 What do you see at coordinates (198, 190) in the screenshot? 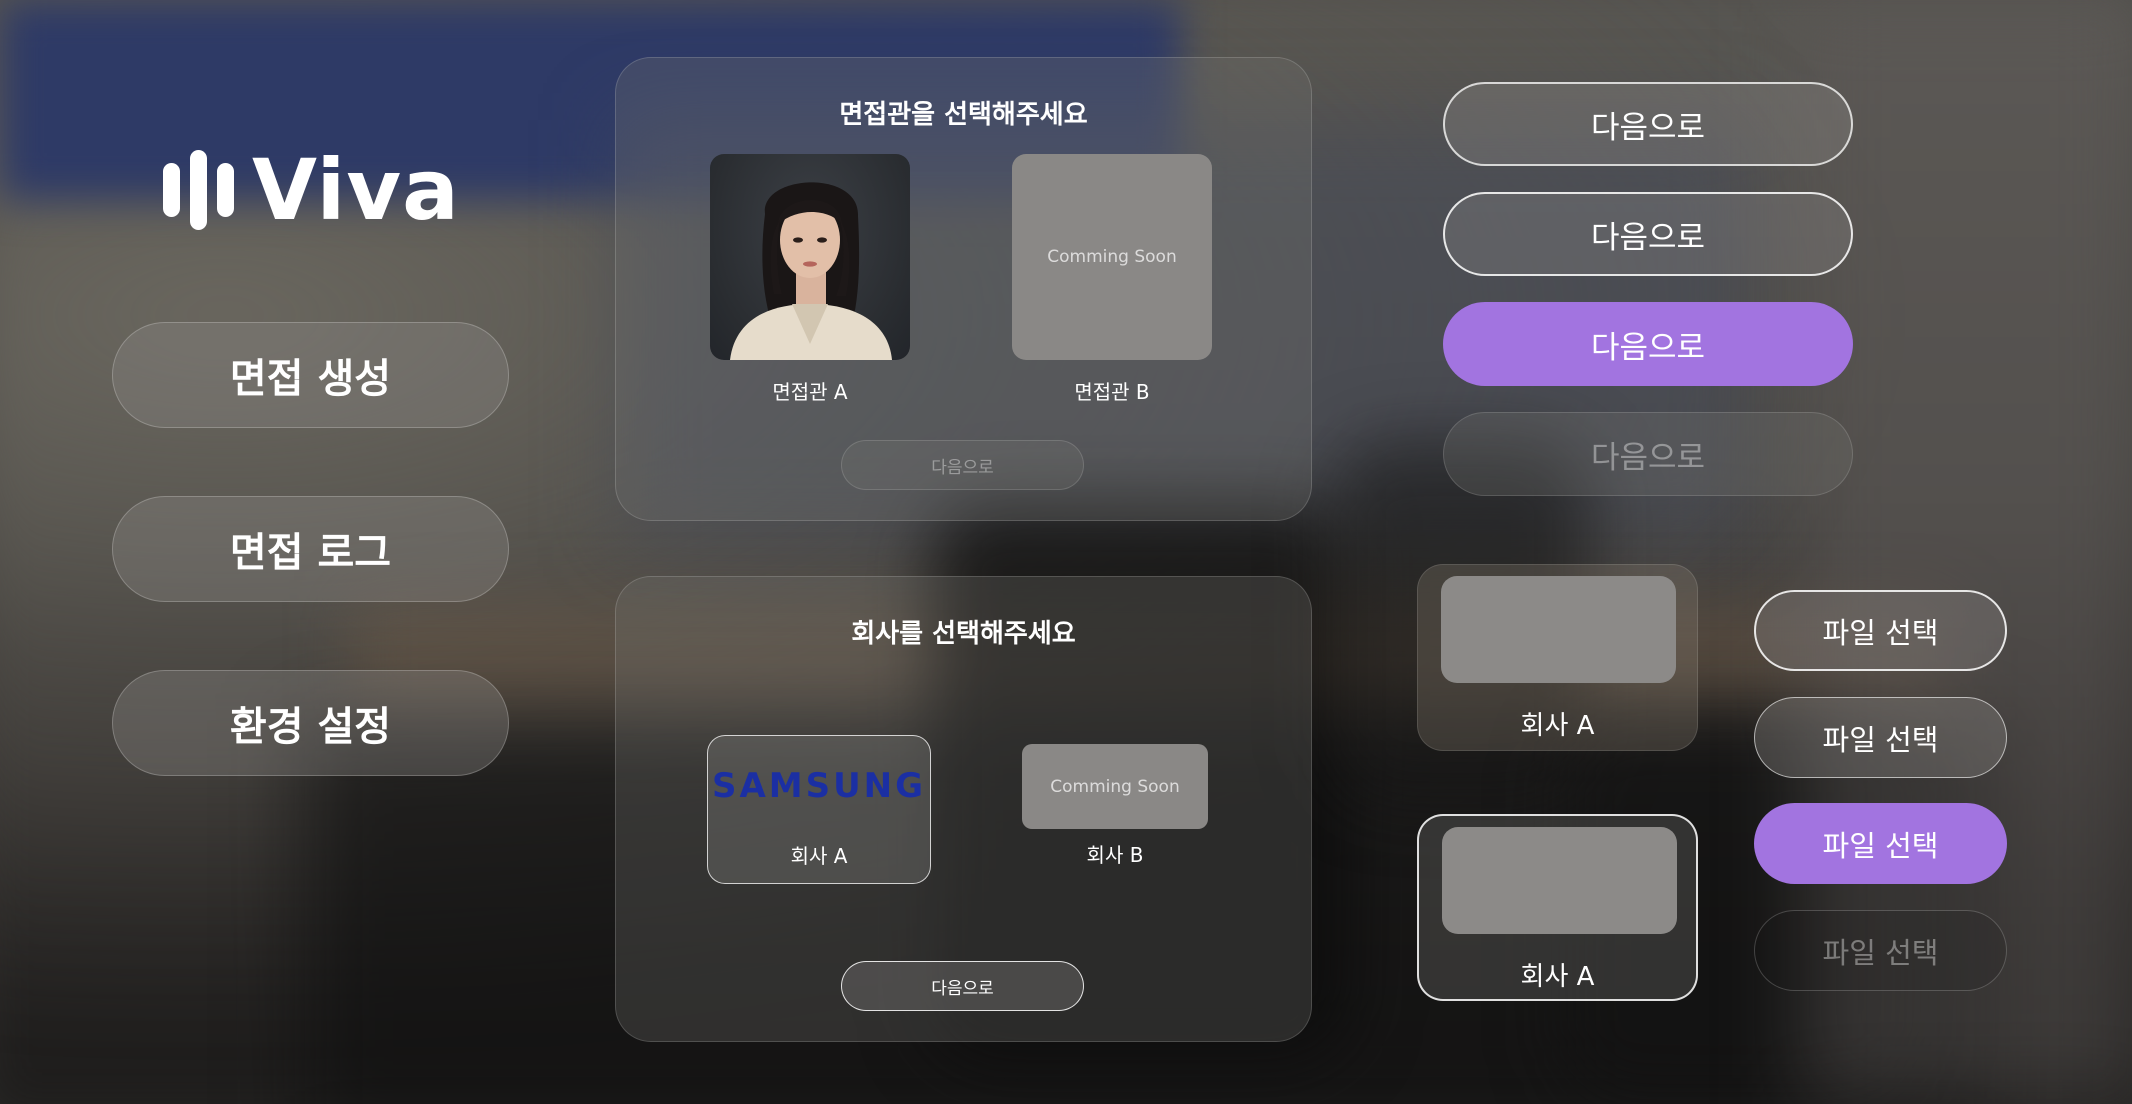
I see `sound-bars-icon` at bounding box center [198, 190].